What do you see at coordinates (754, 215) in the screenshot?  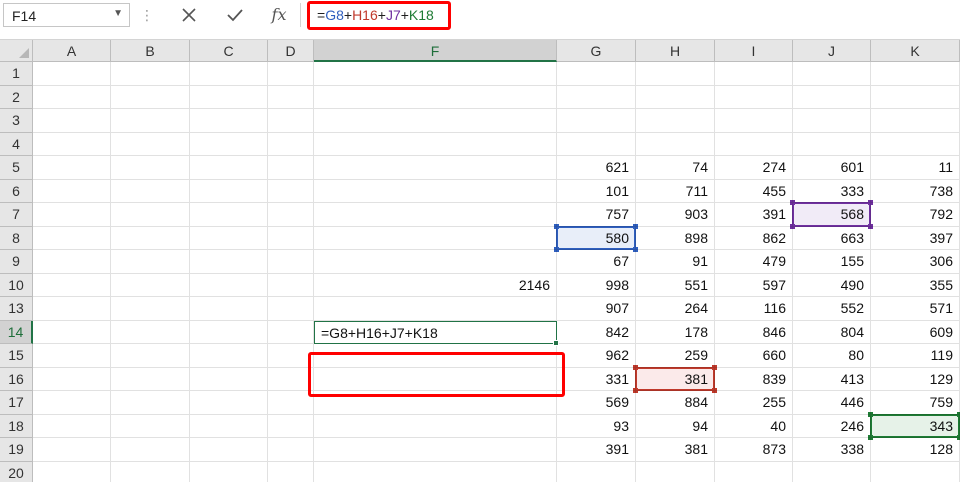 I see `cell-i7: 391` at bounding box center [754, 215].